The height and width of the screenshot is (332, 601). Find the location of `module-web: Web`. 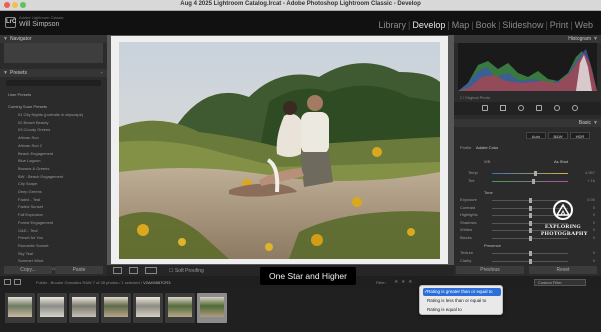

module-web: Web is located at coordinates (584, 25).